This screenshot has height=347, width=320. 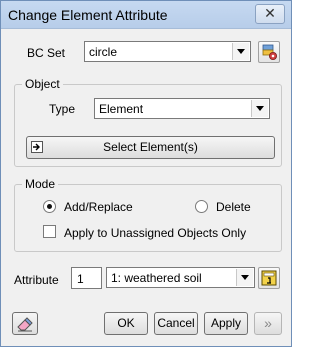 I want to click on bc-set-manager-button, so click(x=269, y=52).